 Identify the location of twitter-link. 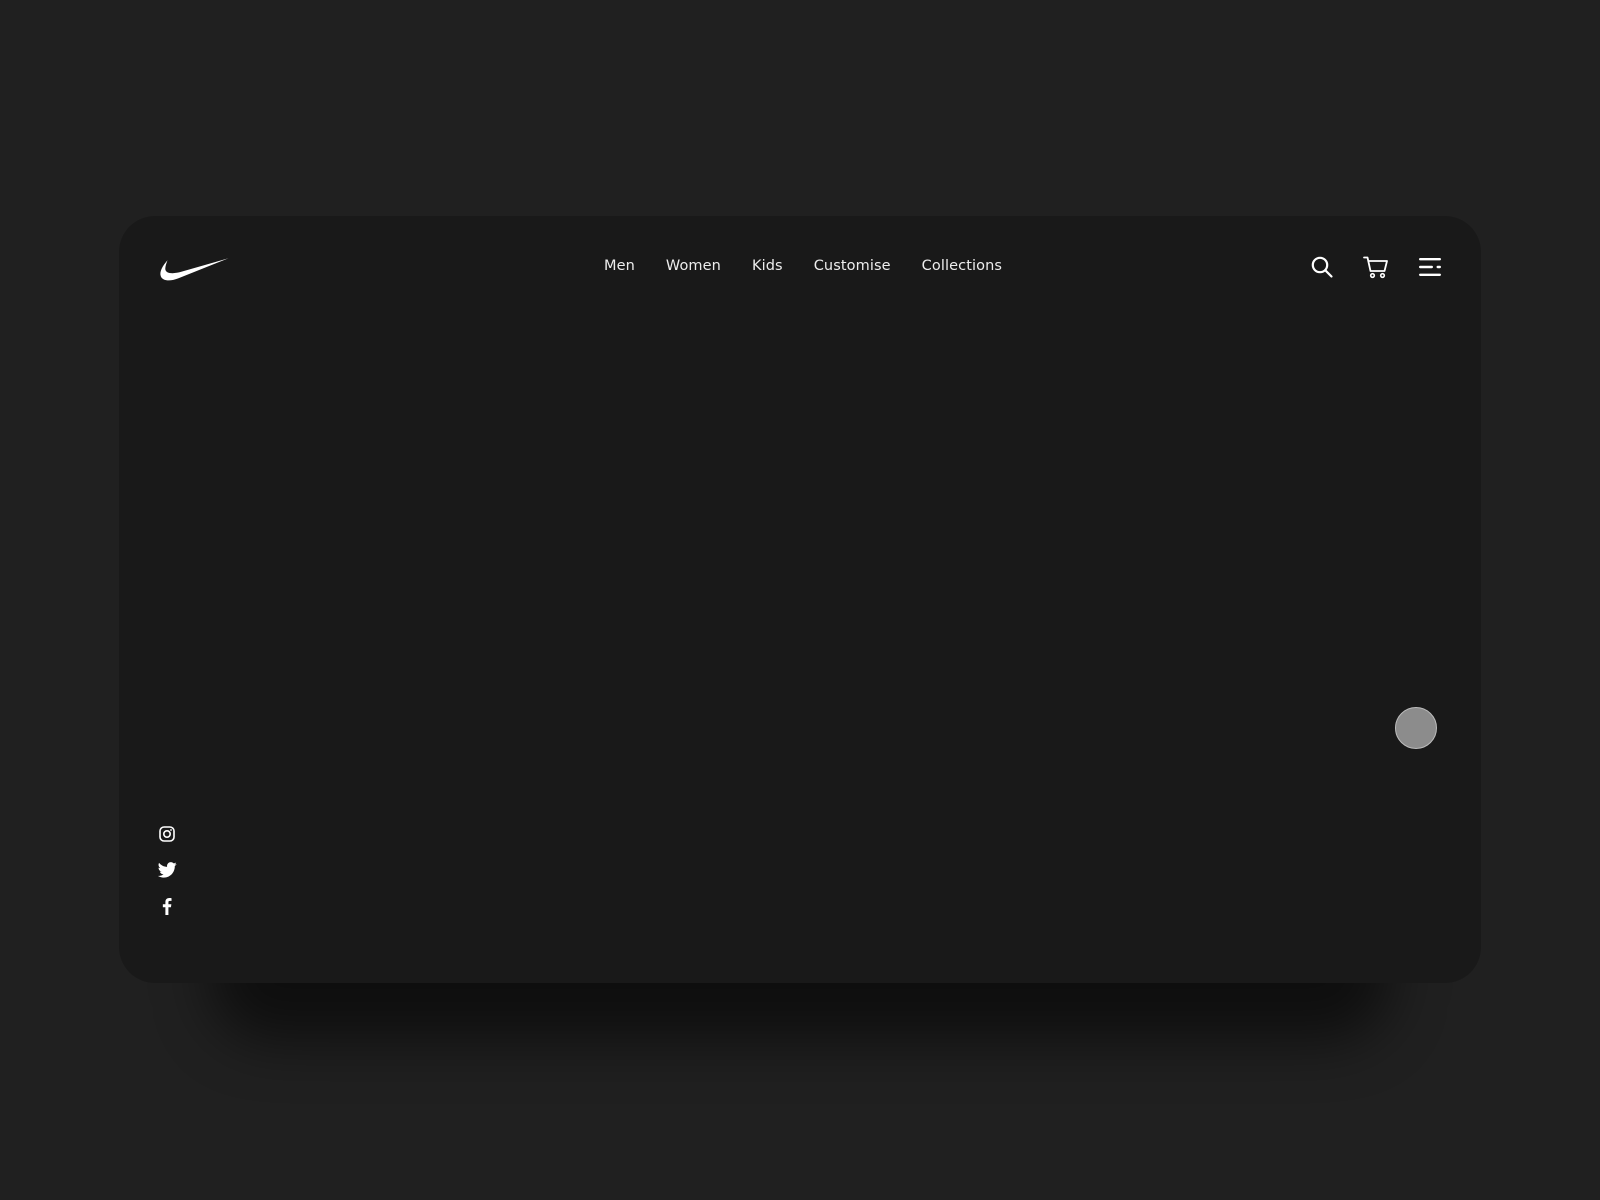
(167, 870).